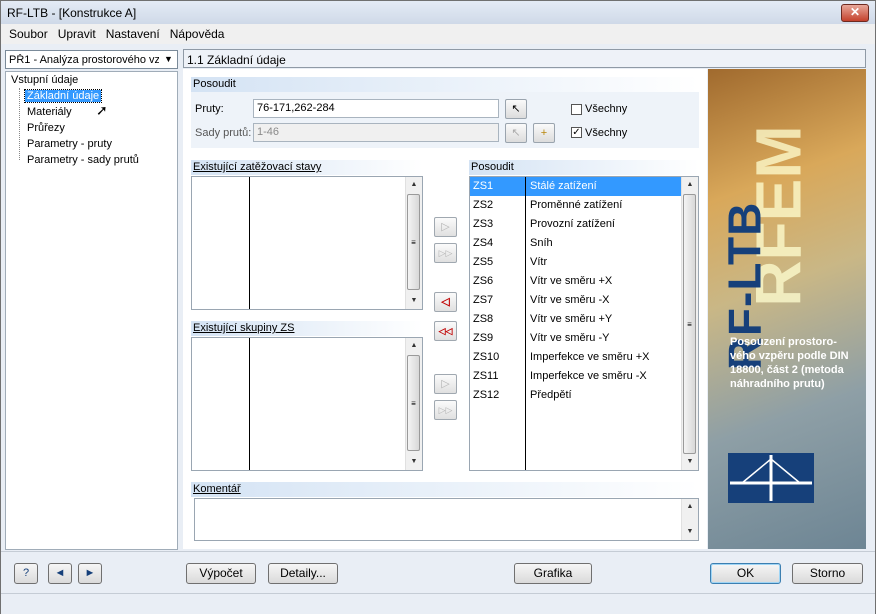 This screenshot has height=614, width=876. Describe the element at coordinates (745, 573) in the screenshot. I see `ok-button: OK` at that location.